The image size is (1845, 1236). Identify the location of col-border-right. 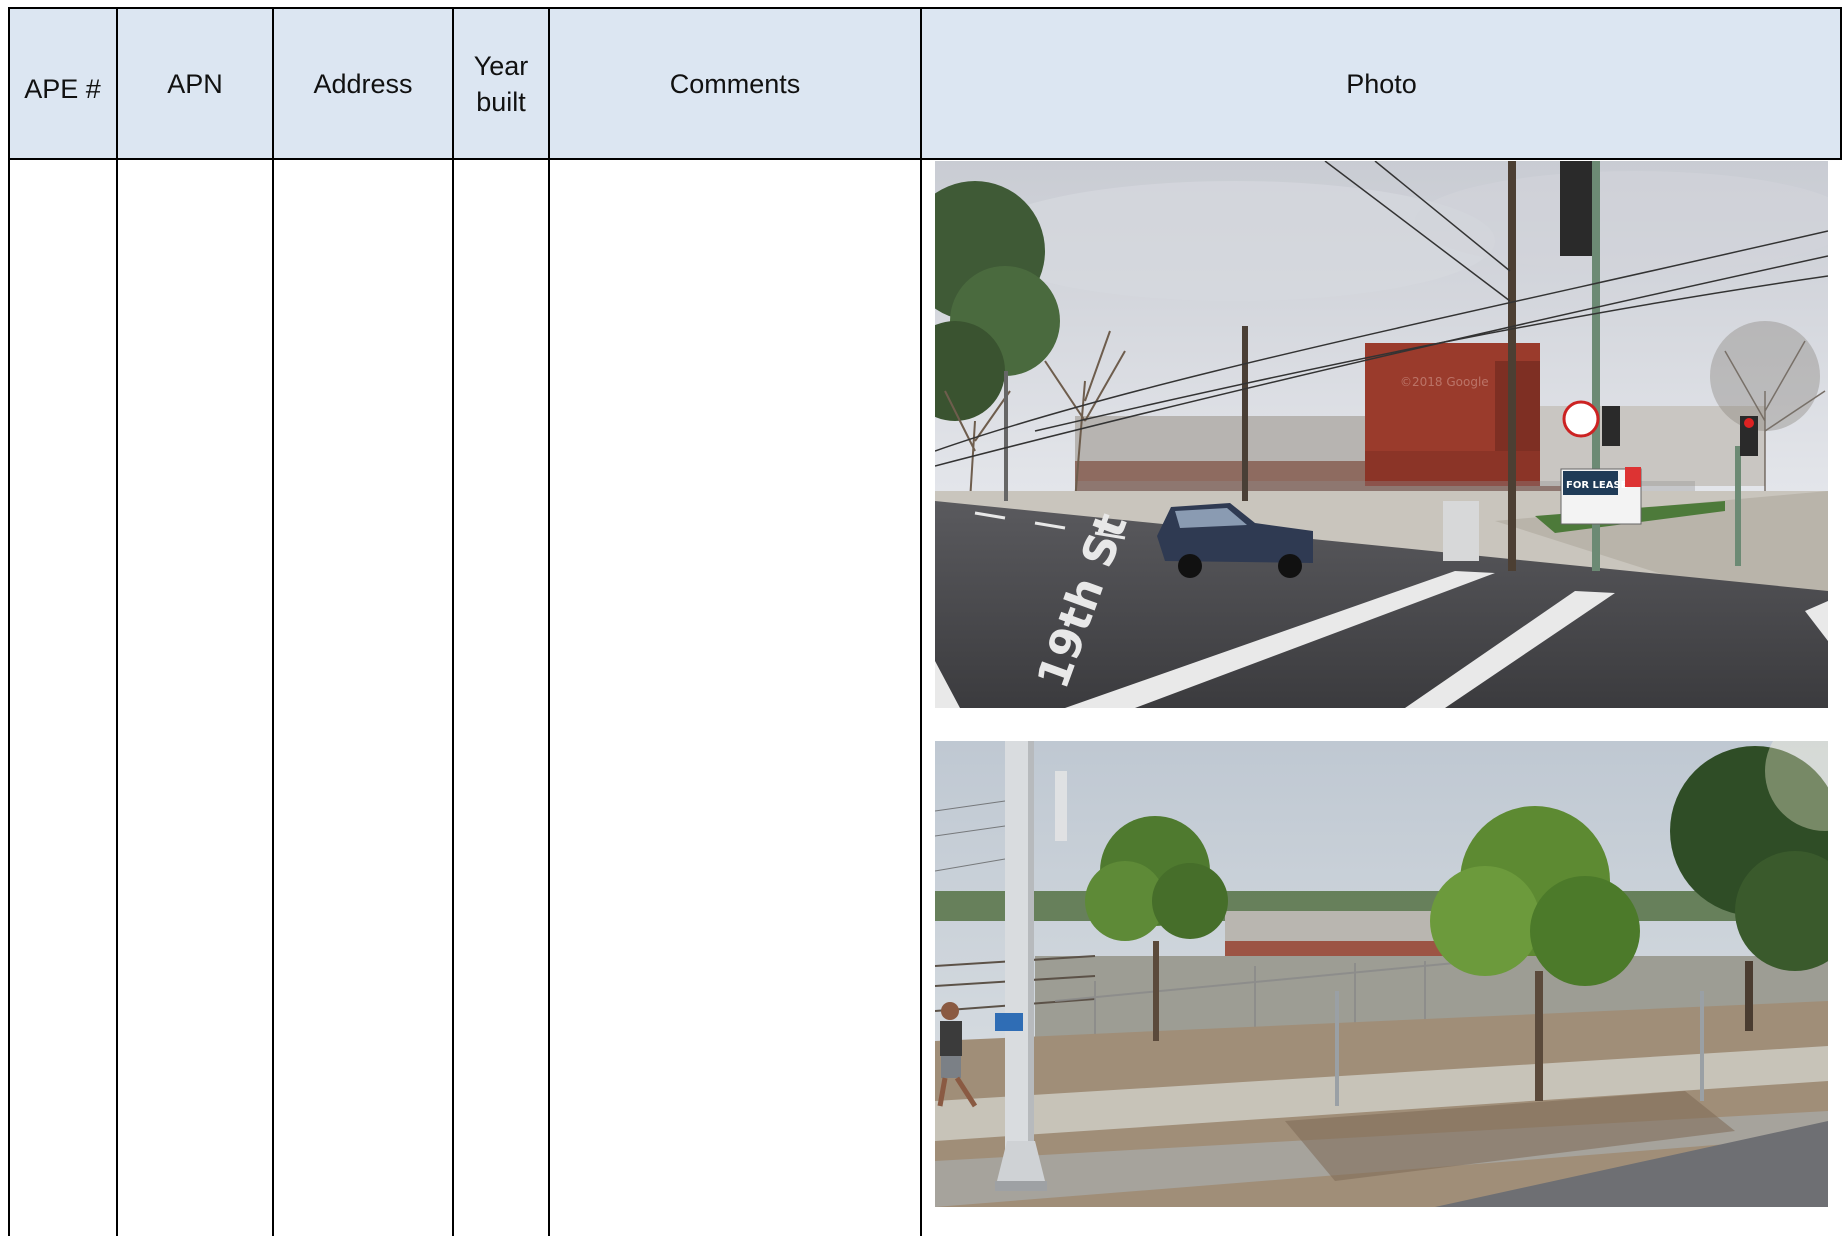
(1841, 82).